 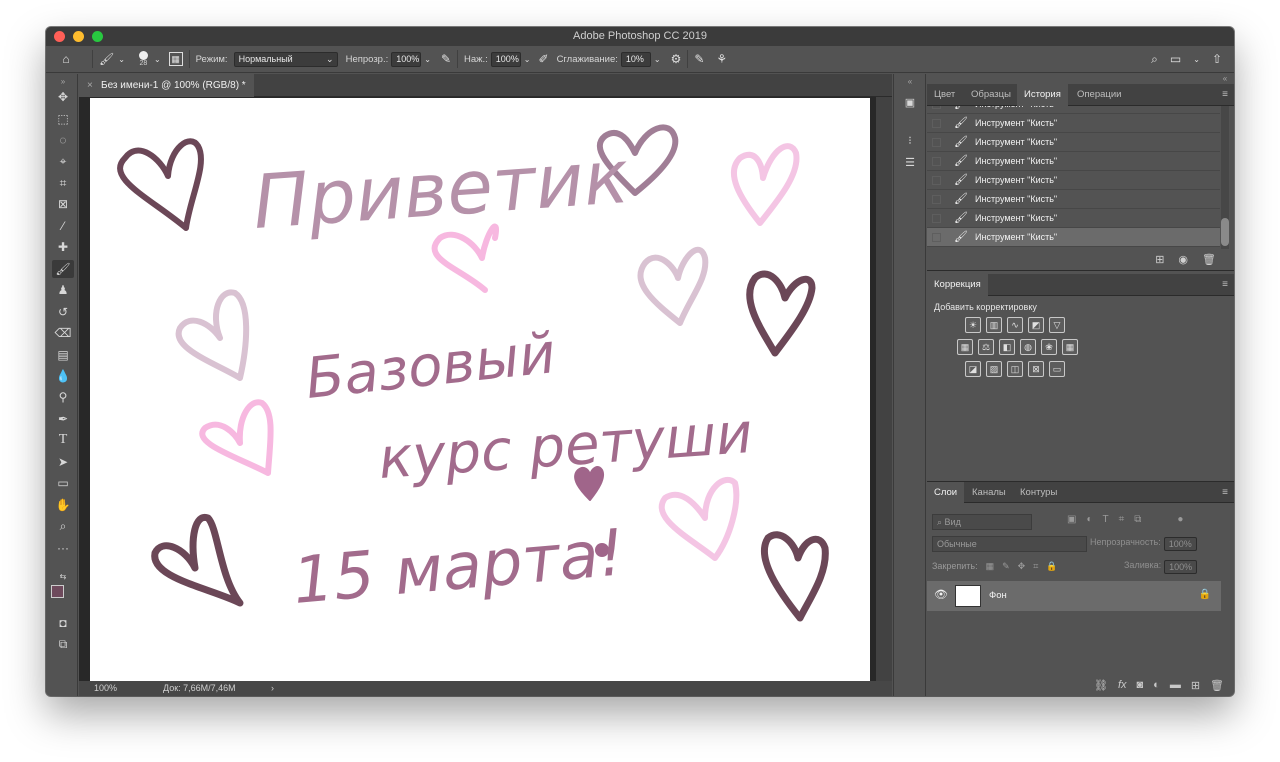 What do you see at coordinates (63, 226) in the screenshot?
I see `eyedropper-tool-icon: ⁄` at bounding box center [63, 226].